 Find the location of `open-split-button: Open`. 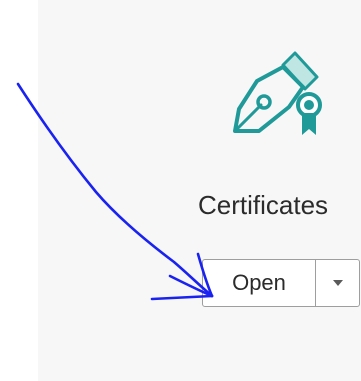

open-split-button: Open is located at coordinates (281, 283).